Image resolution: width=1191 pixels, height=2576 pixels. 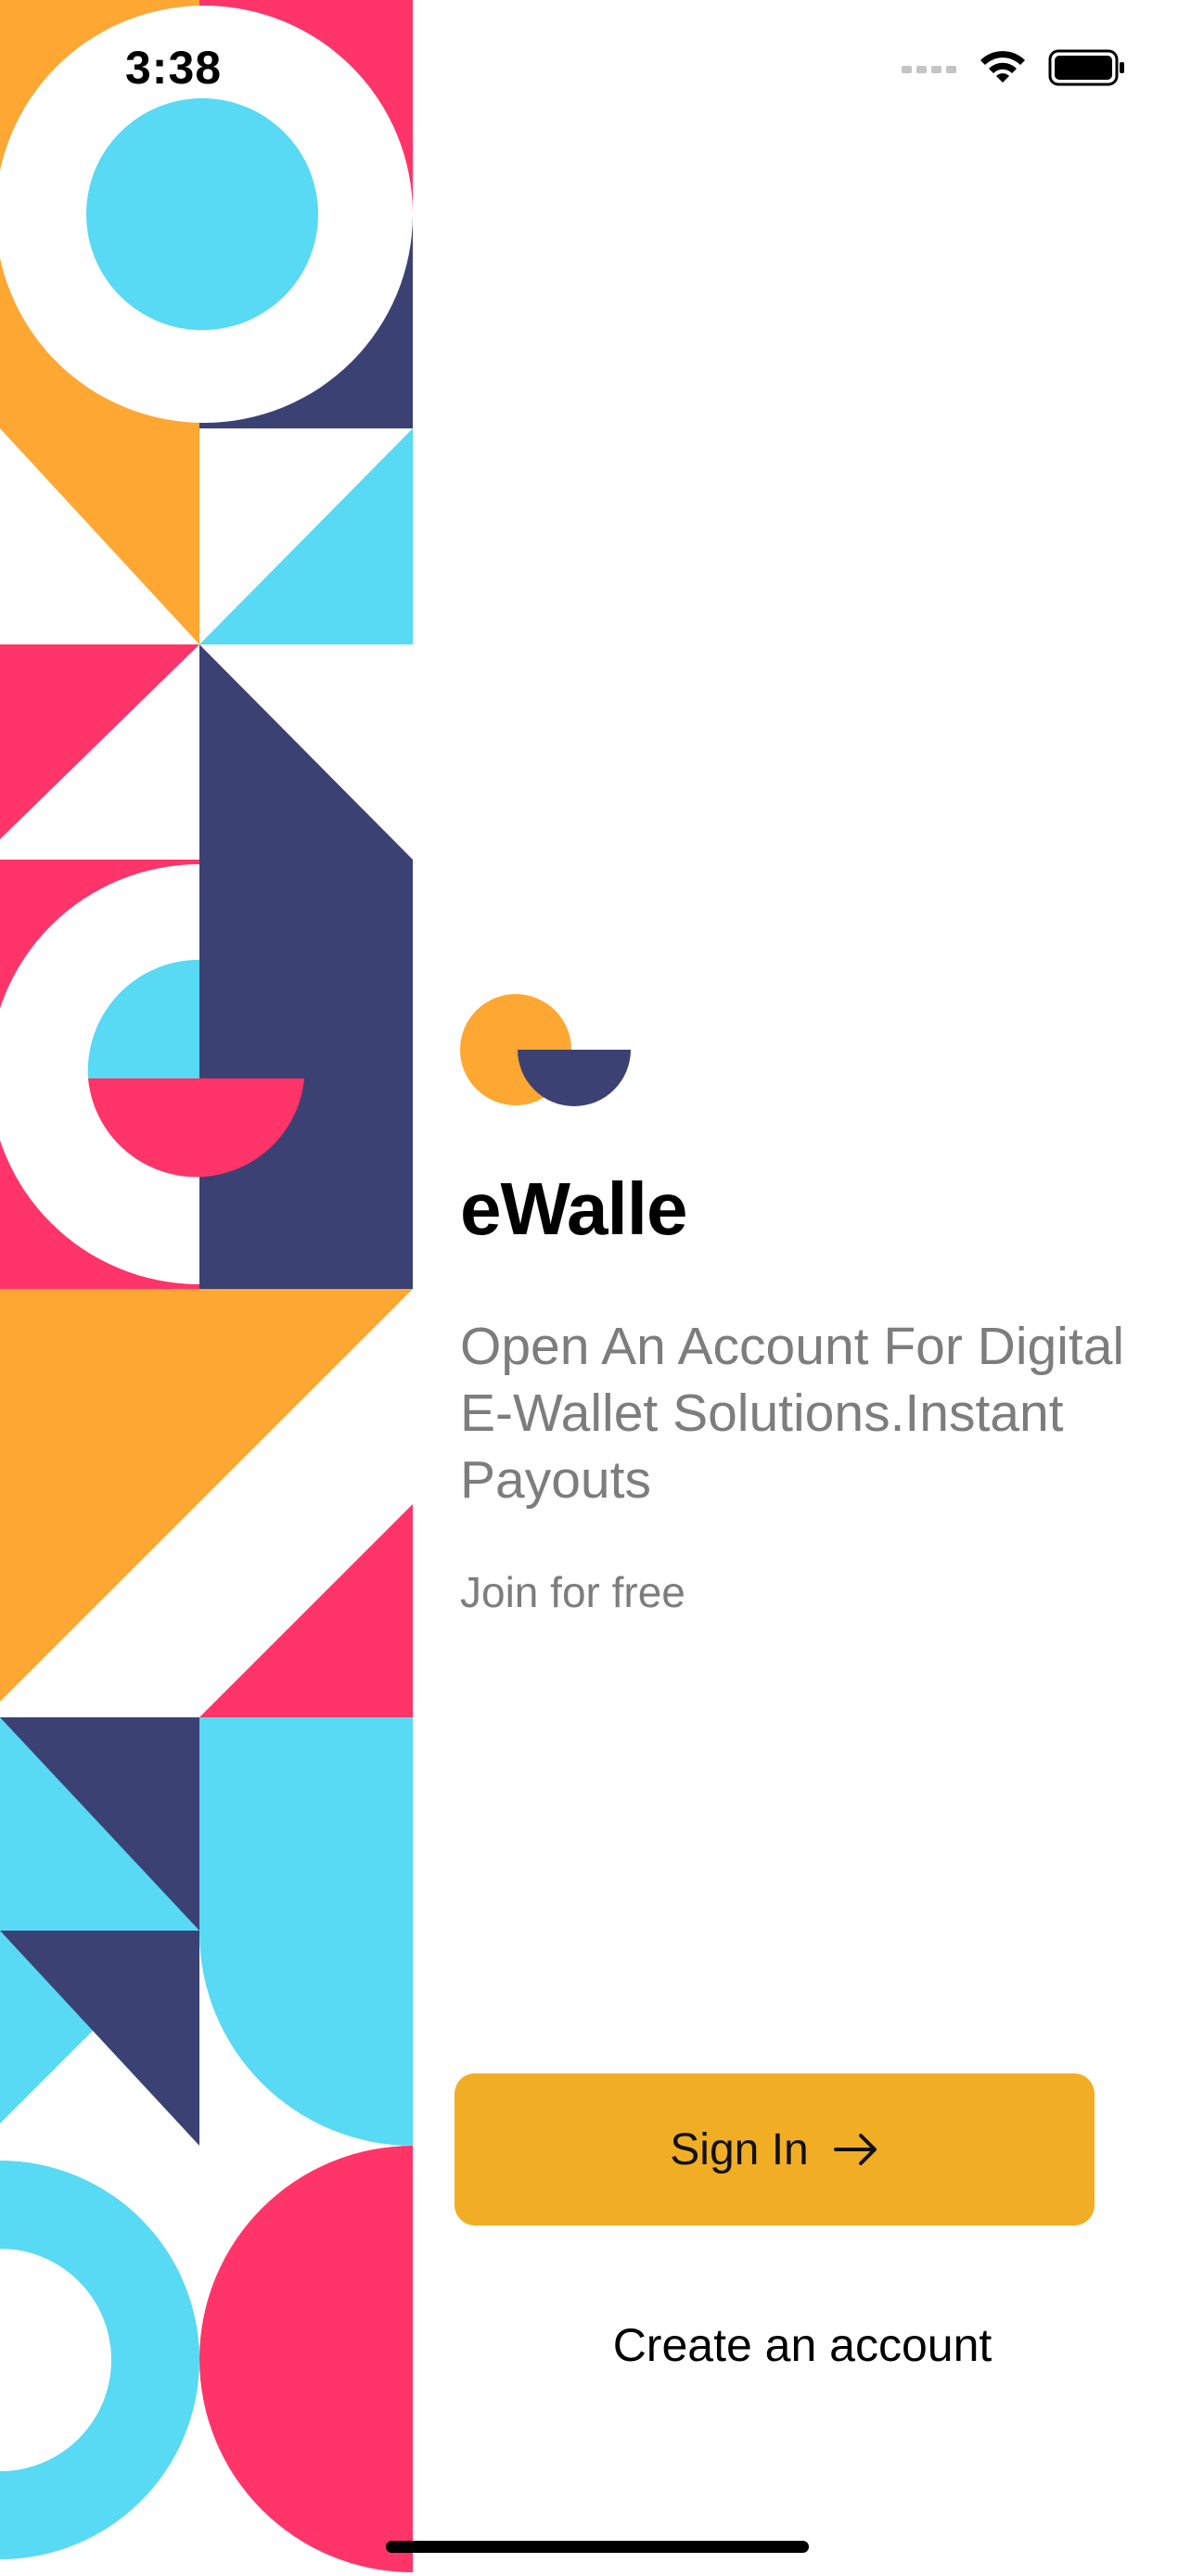 I want to click on cellular-signal-icon, so click(x=929, y=69).